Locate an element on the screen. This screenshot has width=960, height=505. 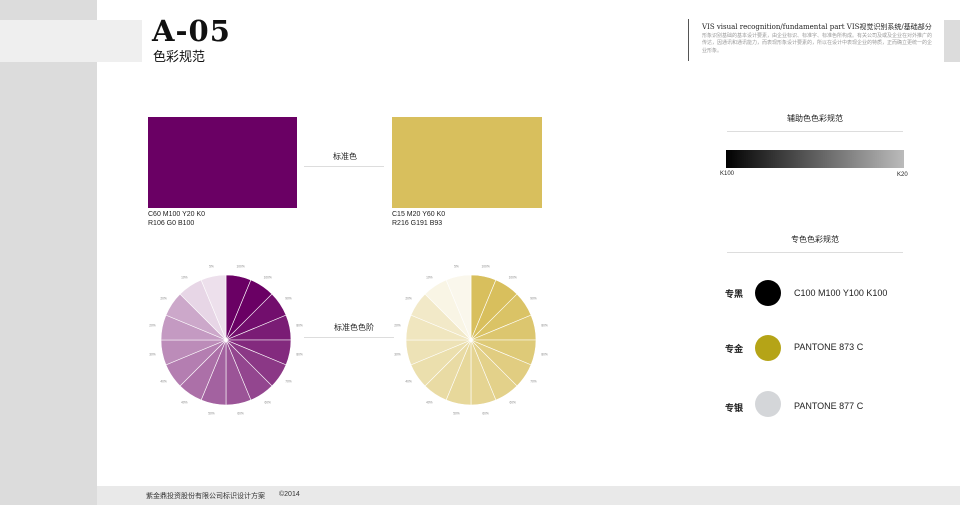
scale-label: 标准色色阶 is located at coordinates (354, 327).